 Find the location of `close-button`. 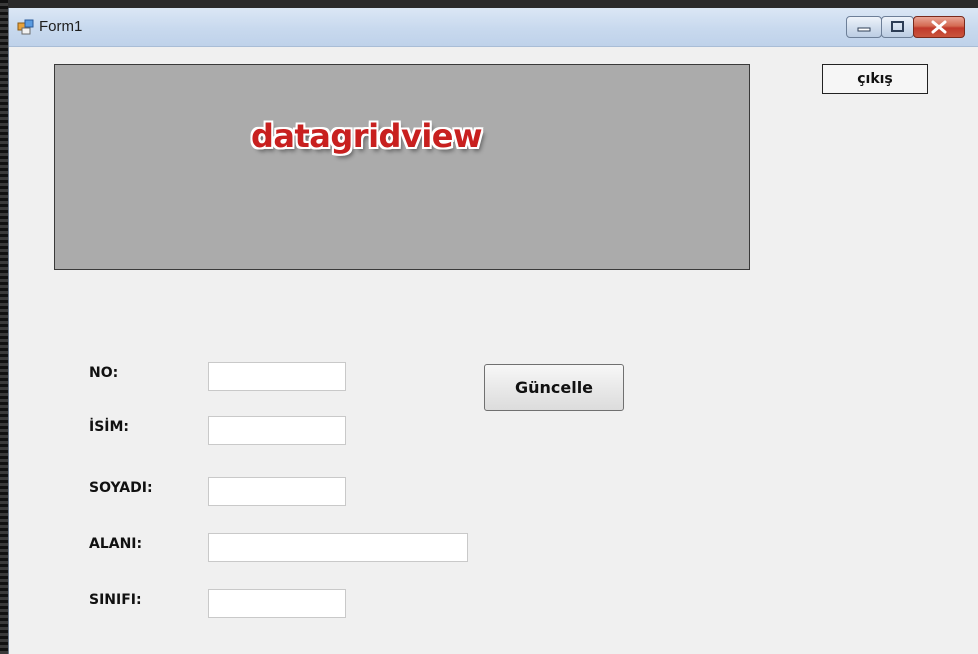

close-button is located at coordinates (939, 27).